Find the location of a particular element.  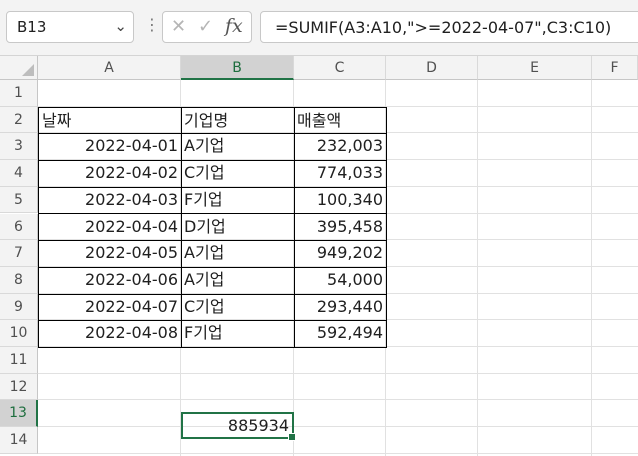

table-cell: 100,340 is located at coordinates (340, 200).